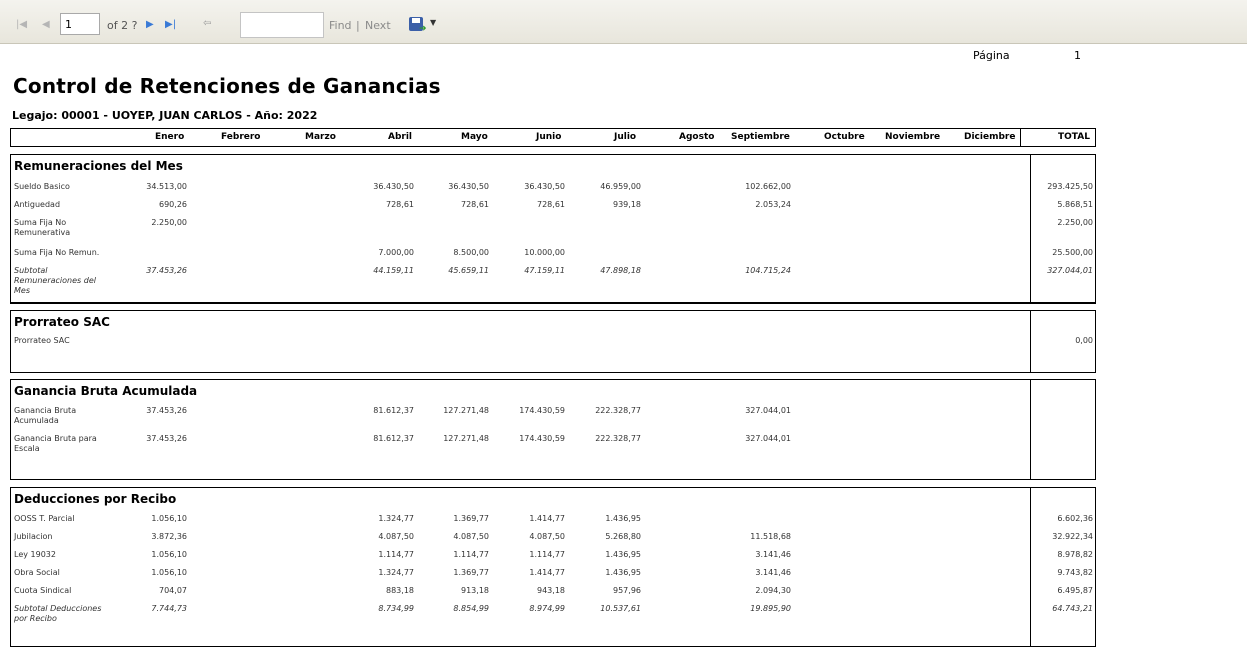 Image resolution: width=1247 pixels, height=647 pixels. Describe the element at coordinates (471, 608) in the screenshot. I see `cell-mayo: 8.854,99` at that location.